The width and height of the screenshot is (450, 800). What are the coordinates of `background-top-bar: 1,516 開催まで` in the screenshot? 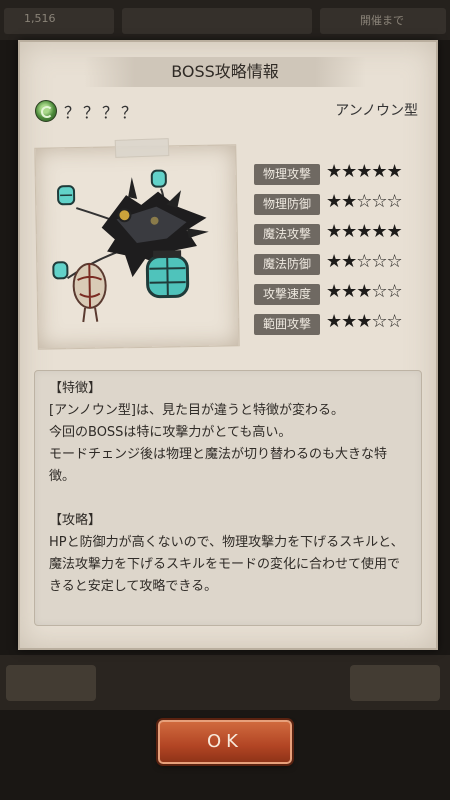 It's located at (225, 20).